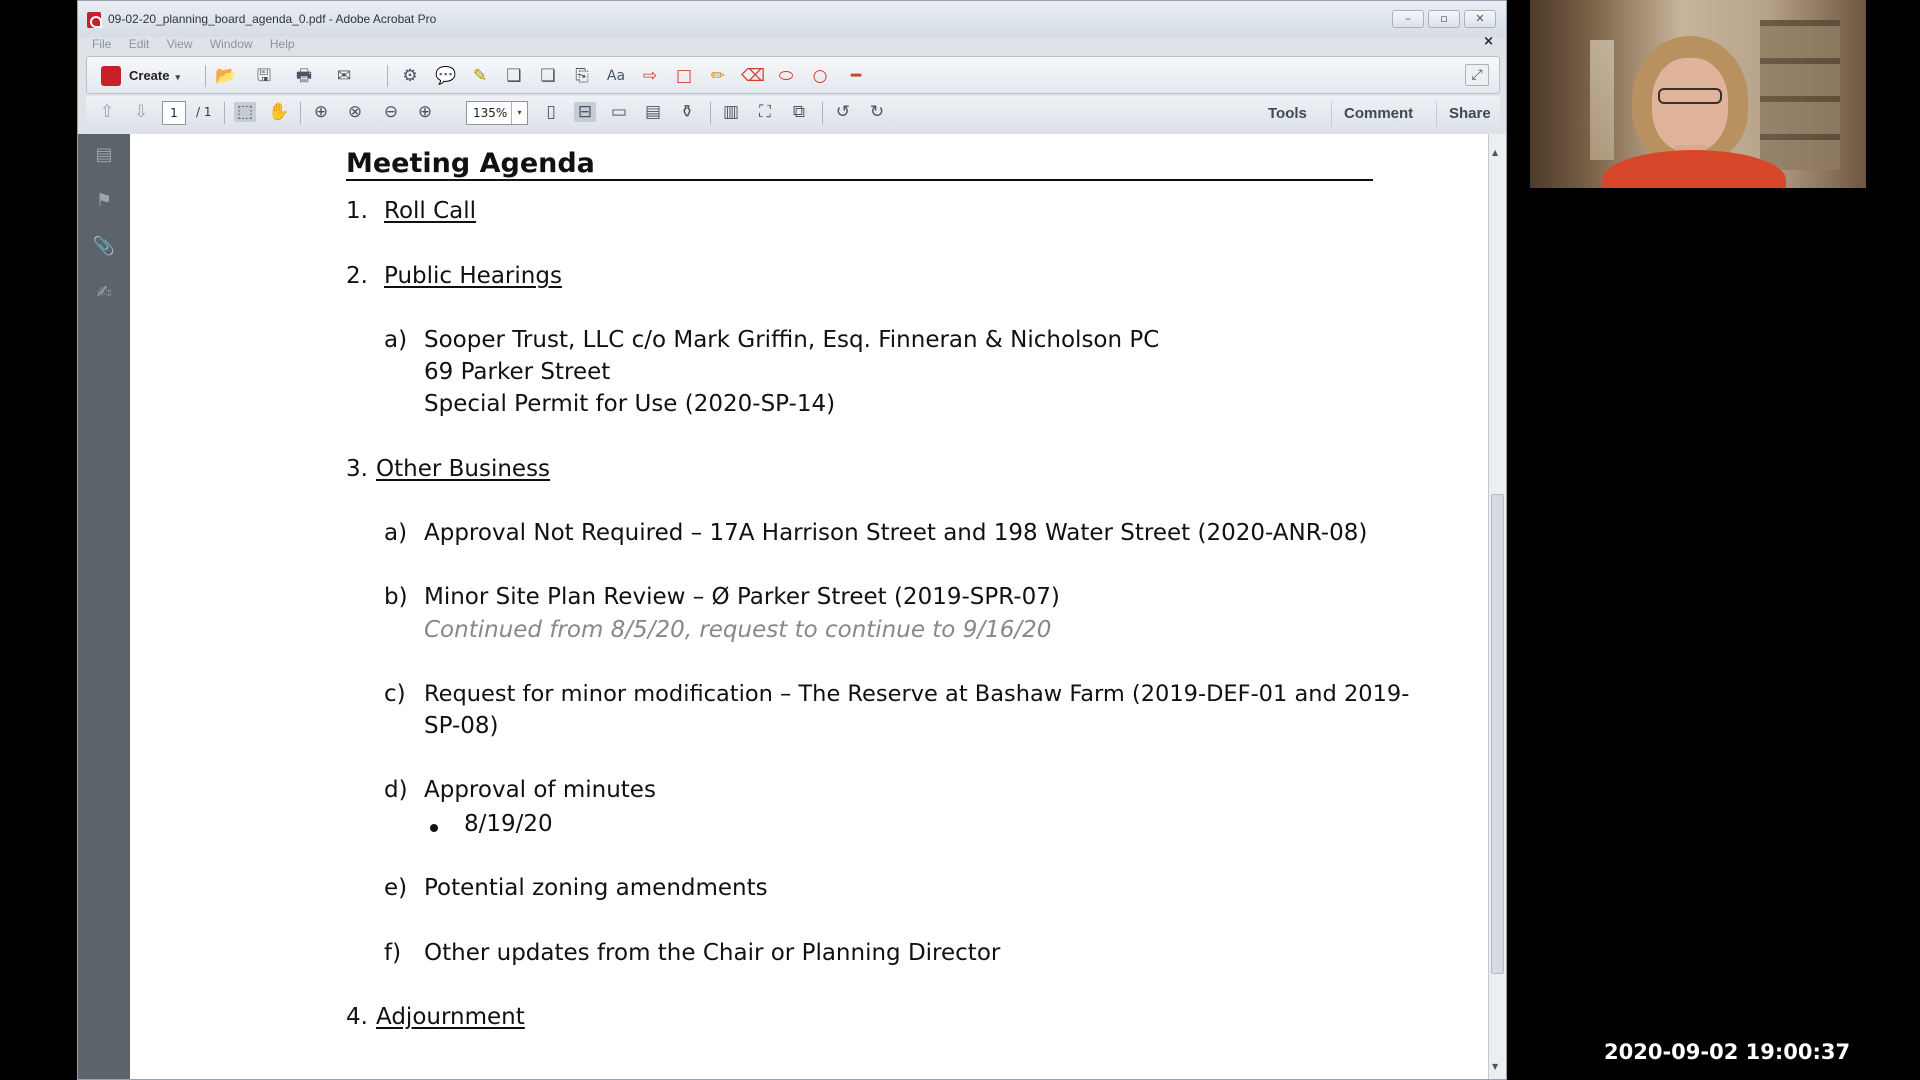 This screenshot has height=1080, width=1920. Describe the element at coordinates (1444, 19) in the screenshot. I see `maximize-button: ▫` at that location.